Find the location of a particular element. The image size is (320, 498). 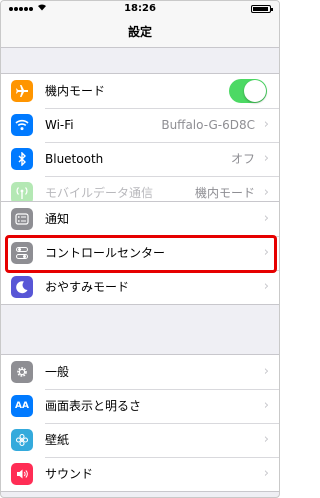

row-sounds: サウンド › is located at coordinates (140, 474).